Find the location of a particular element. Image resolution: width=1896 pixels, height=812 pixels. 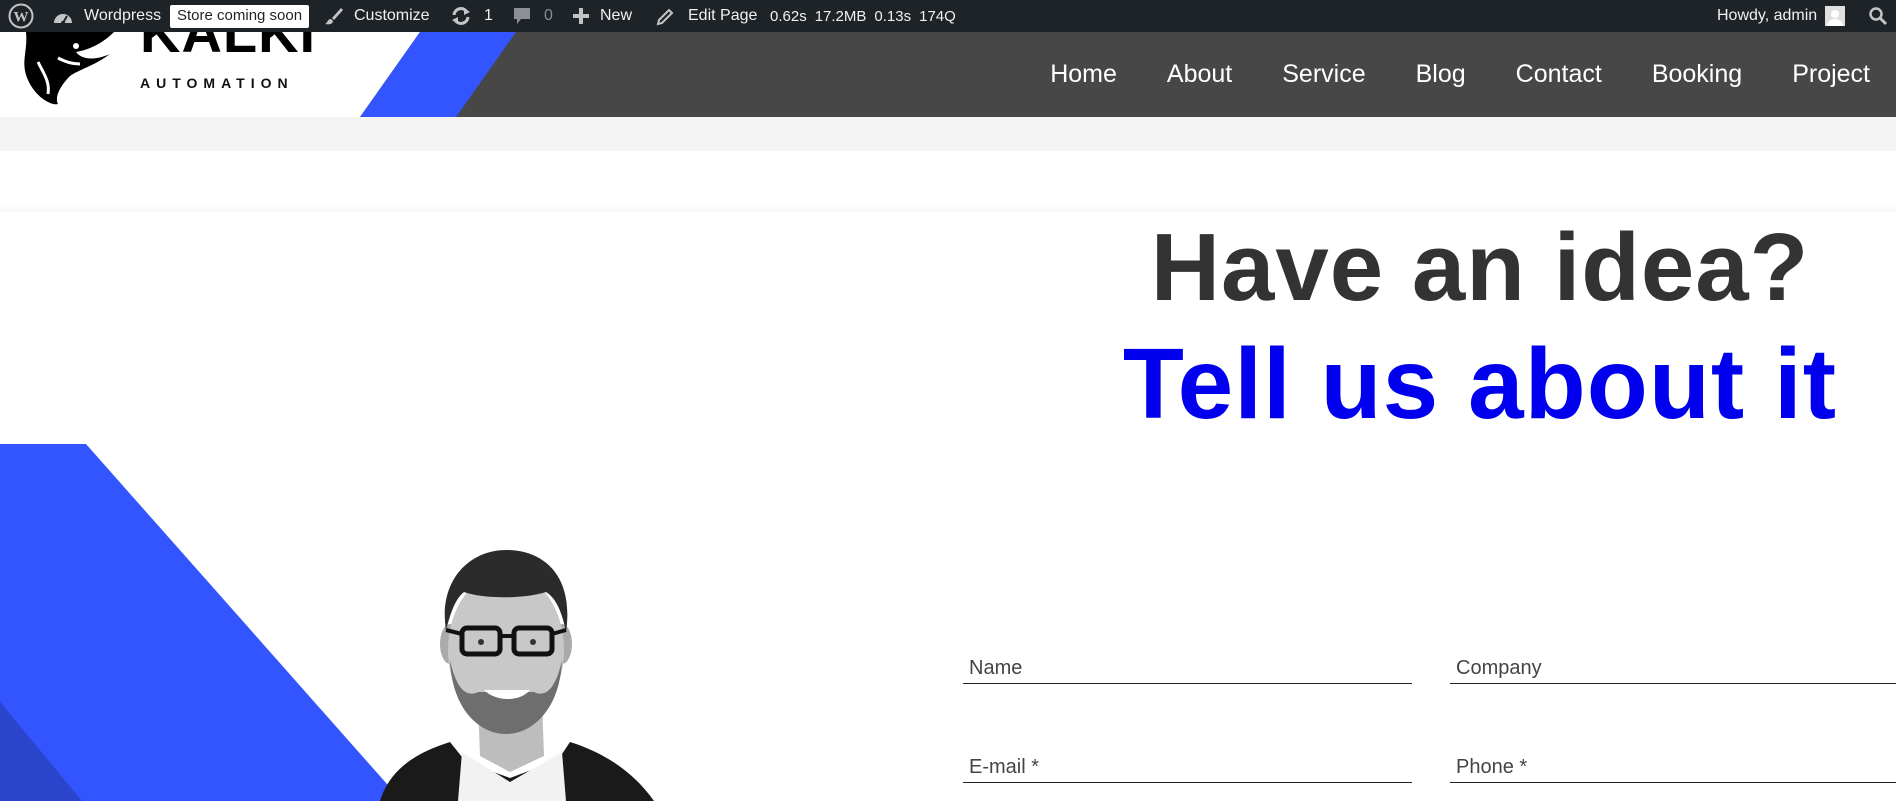

phone-input is located at coordinates (1673, 757).